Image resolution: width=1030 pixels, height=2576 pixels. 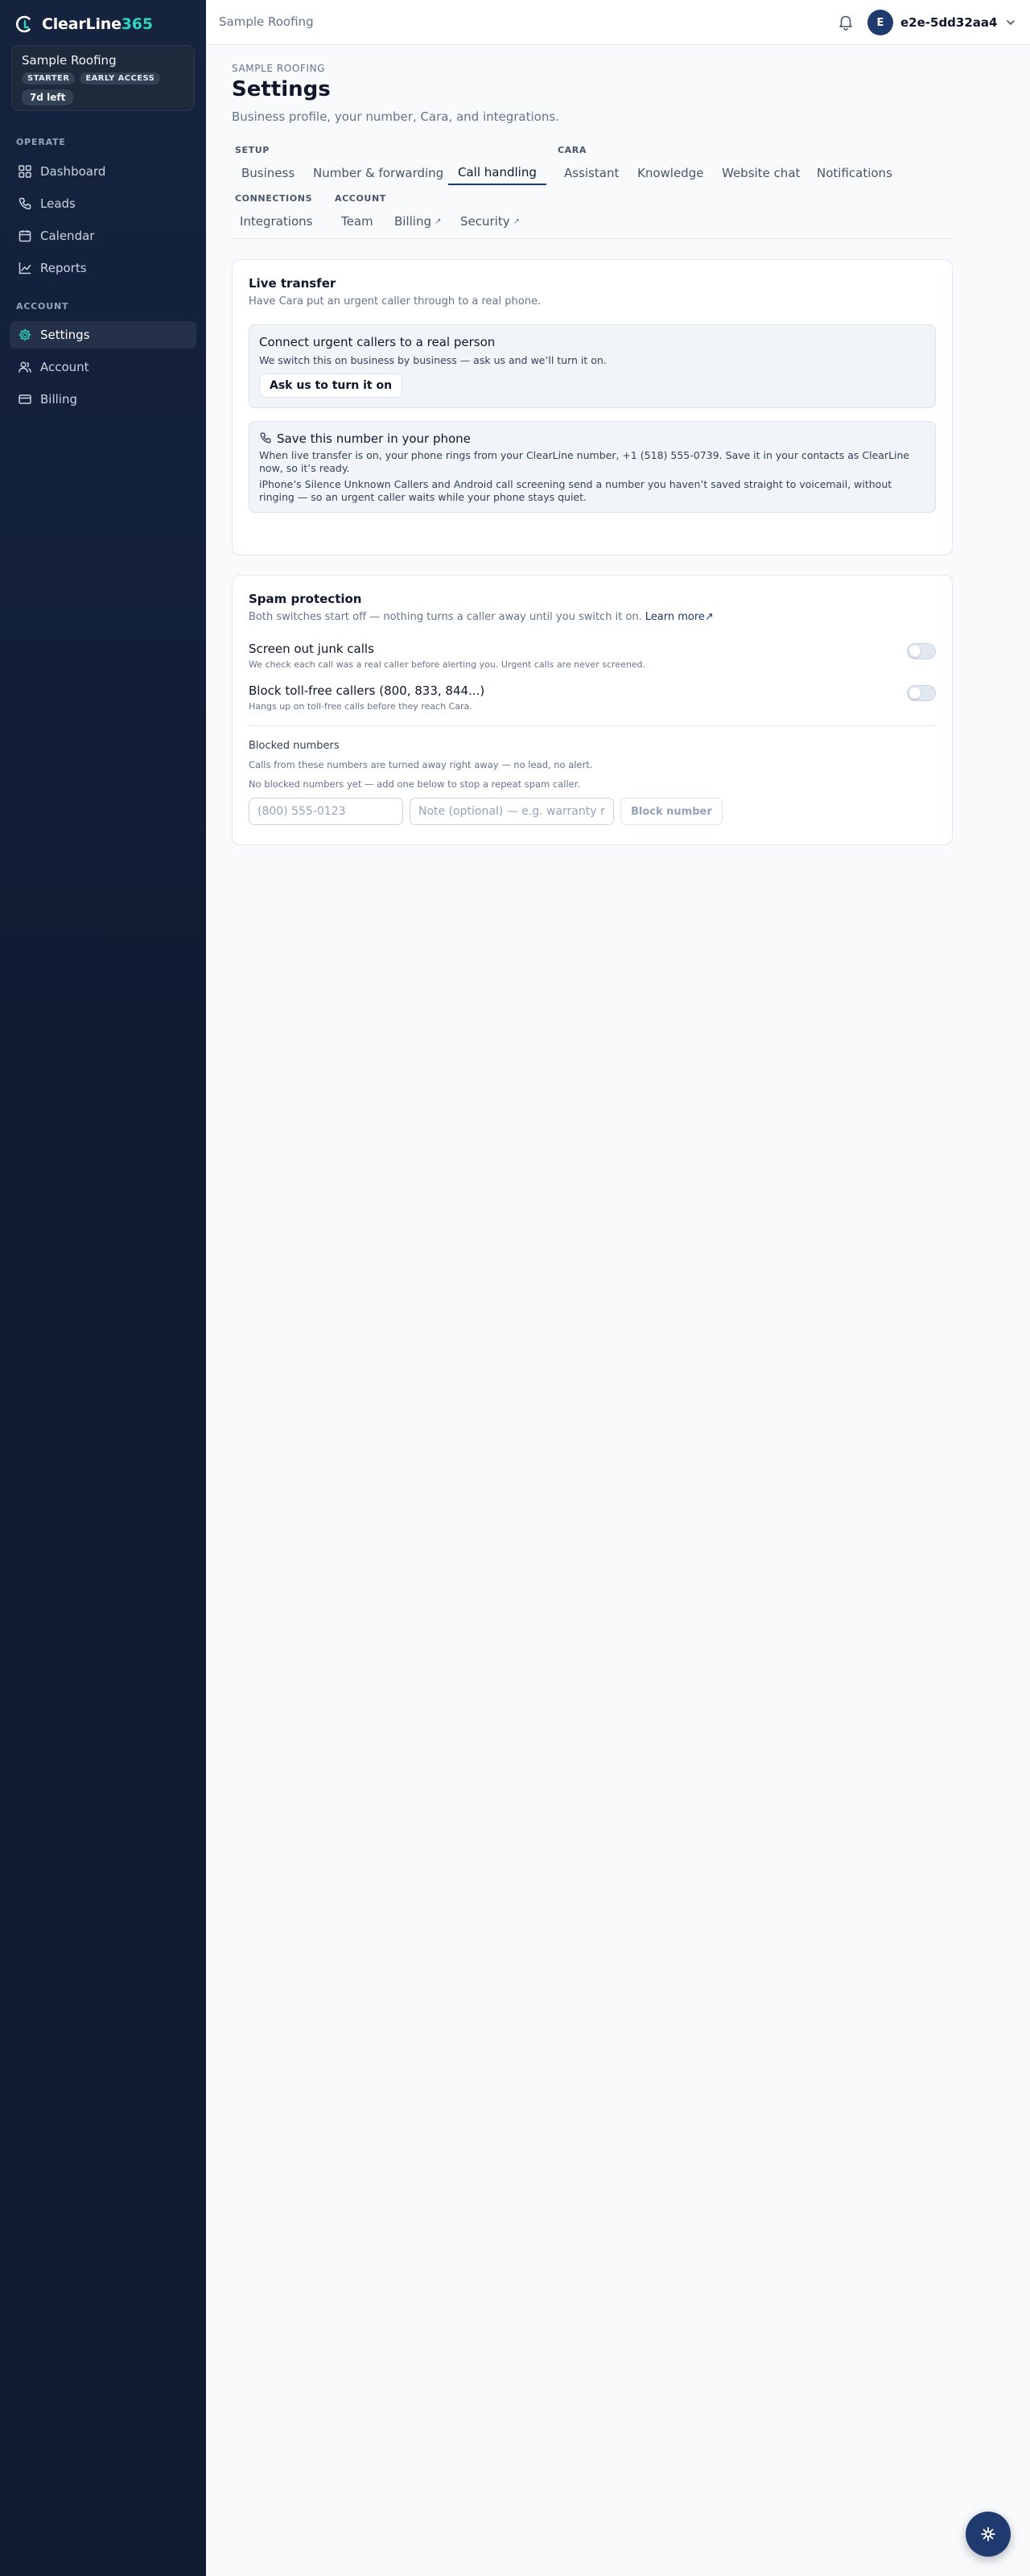 I want to click on business-name: Sample Roofing, so click(x=69, y=60).